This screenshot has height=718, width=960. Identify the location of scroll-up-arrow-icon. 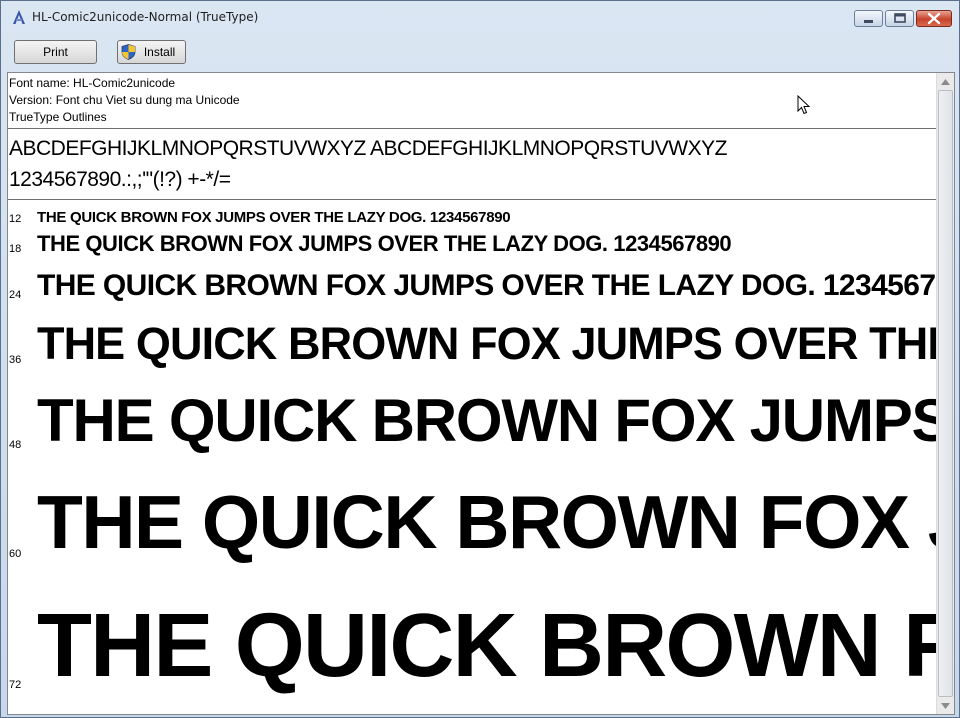
(945, 81).